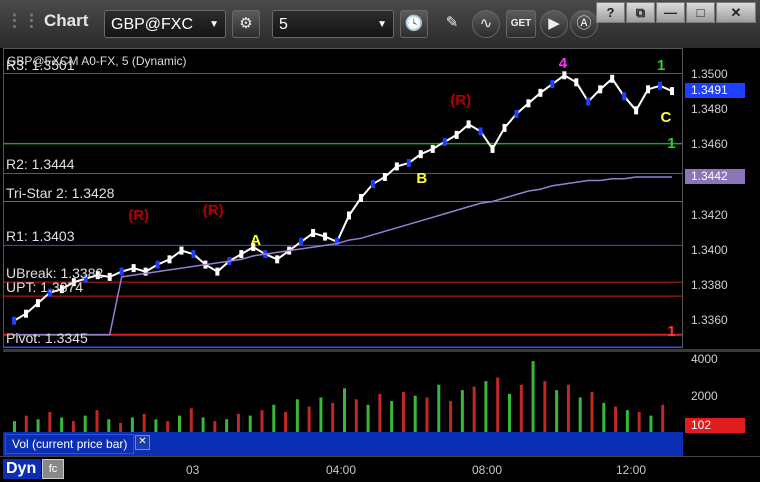 This screenshot has width=760, height=482. I want to click on chart-type-icon: fc, so click(53, 469).